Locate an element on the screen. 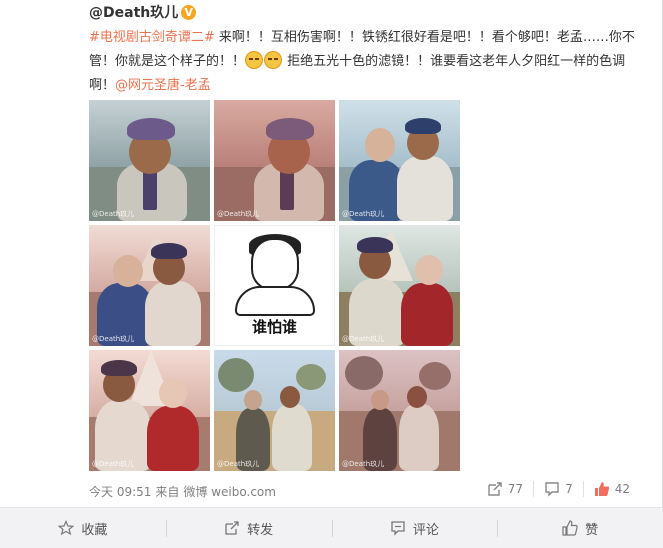 The width and height of the screenshot is (663, 548). comment-count: 7 is located at coordinates (569, 489).